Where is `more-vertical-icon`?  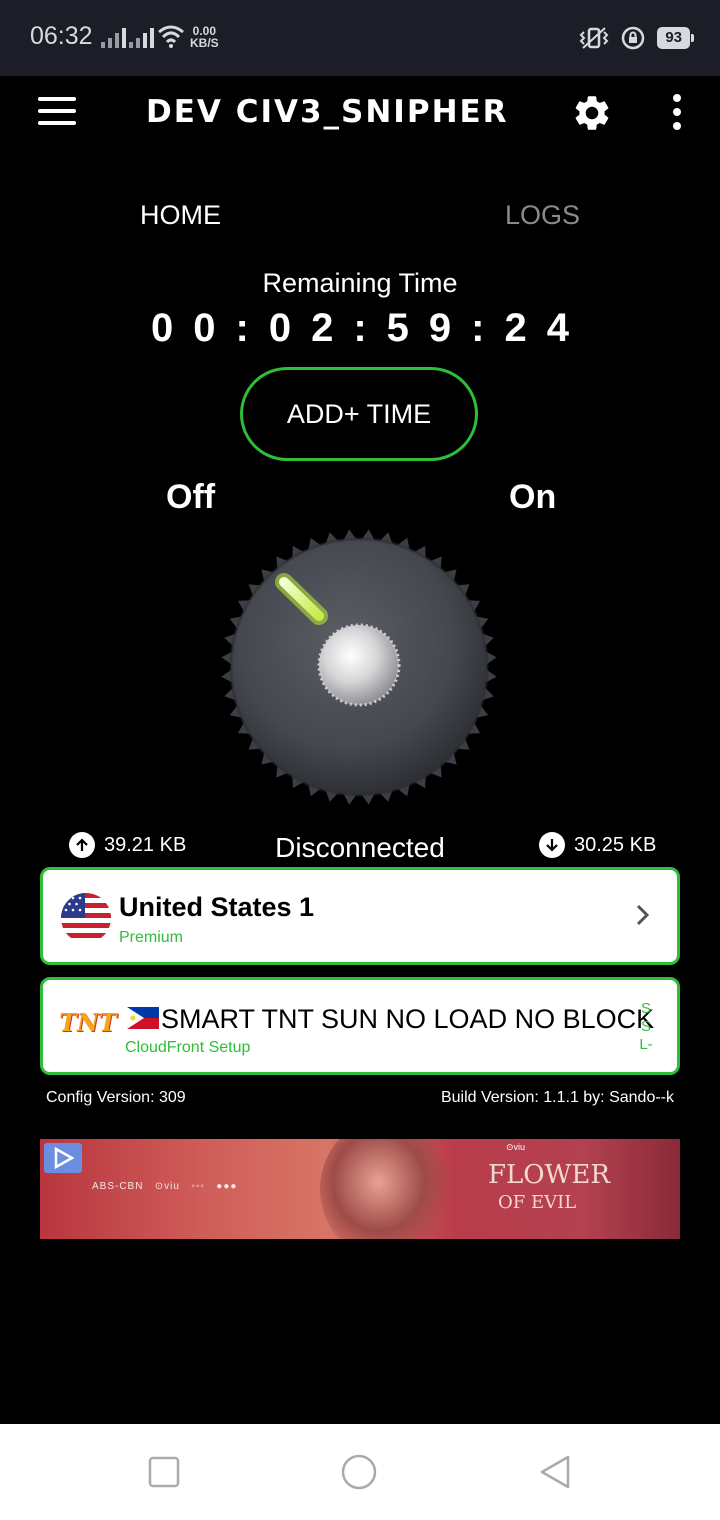 more-vertical-icon is located at coordinates (677, 112).